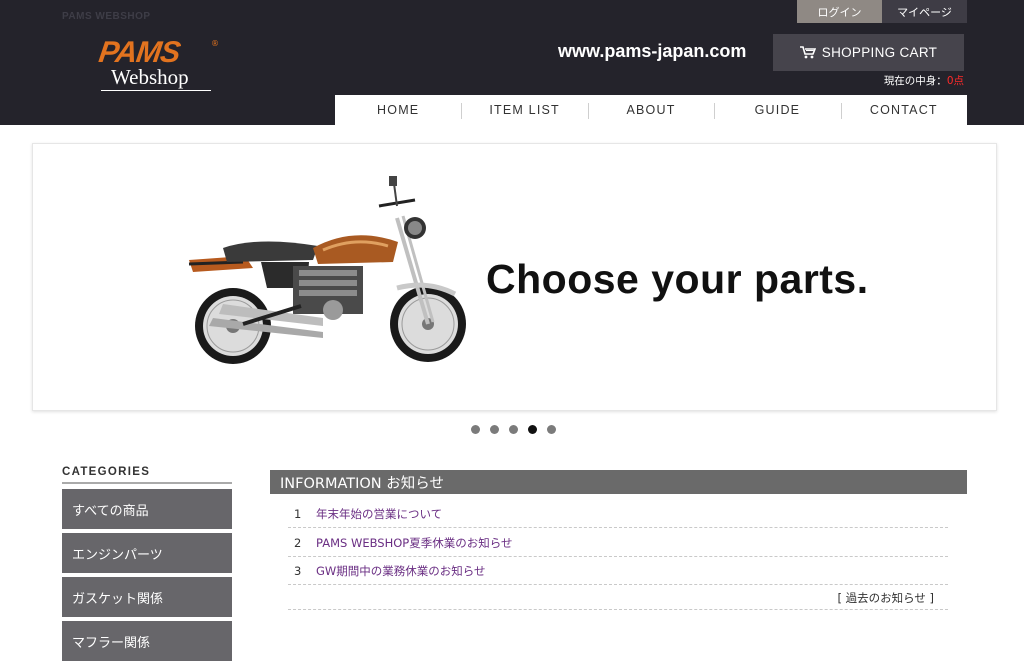 The width and height of the screenshot is (1024, 666). Describe the element at coordinates (618, 571) in the screenshot. I see `news-item: 3 GW期間中の業務休業のお知らせ` at that location.